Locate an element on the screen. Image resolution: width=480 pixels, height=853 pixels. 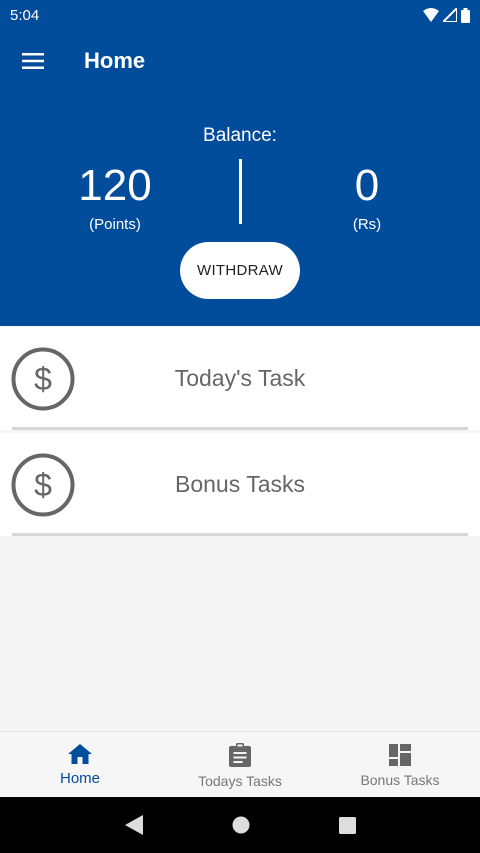
home-icon is located at coordinates (80, 754).